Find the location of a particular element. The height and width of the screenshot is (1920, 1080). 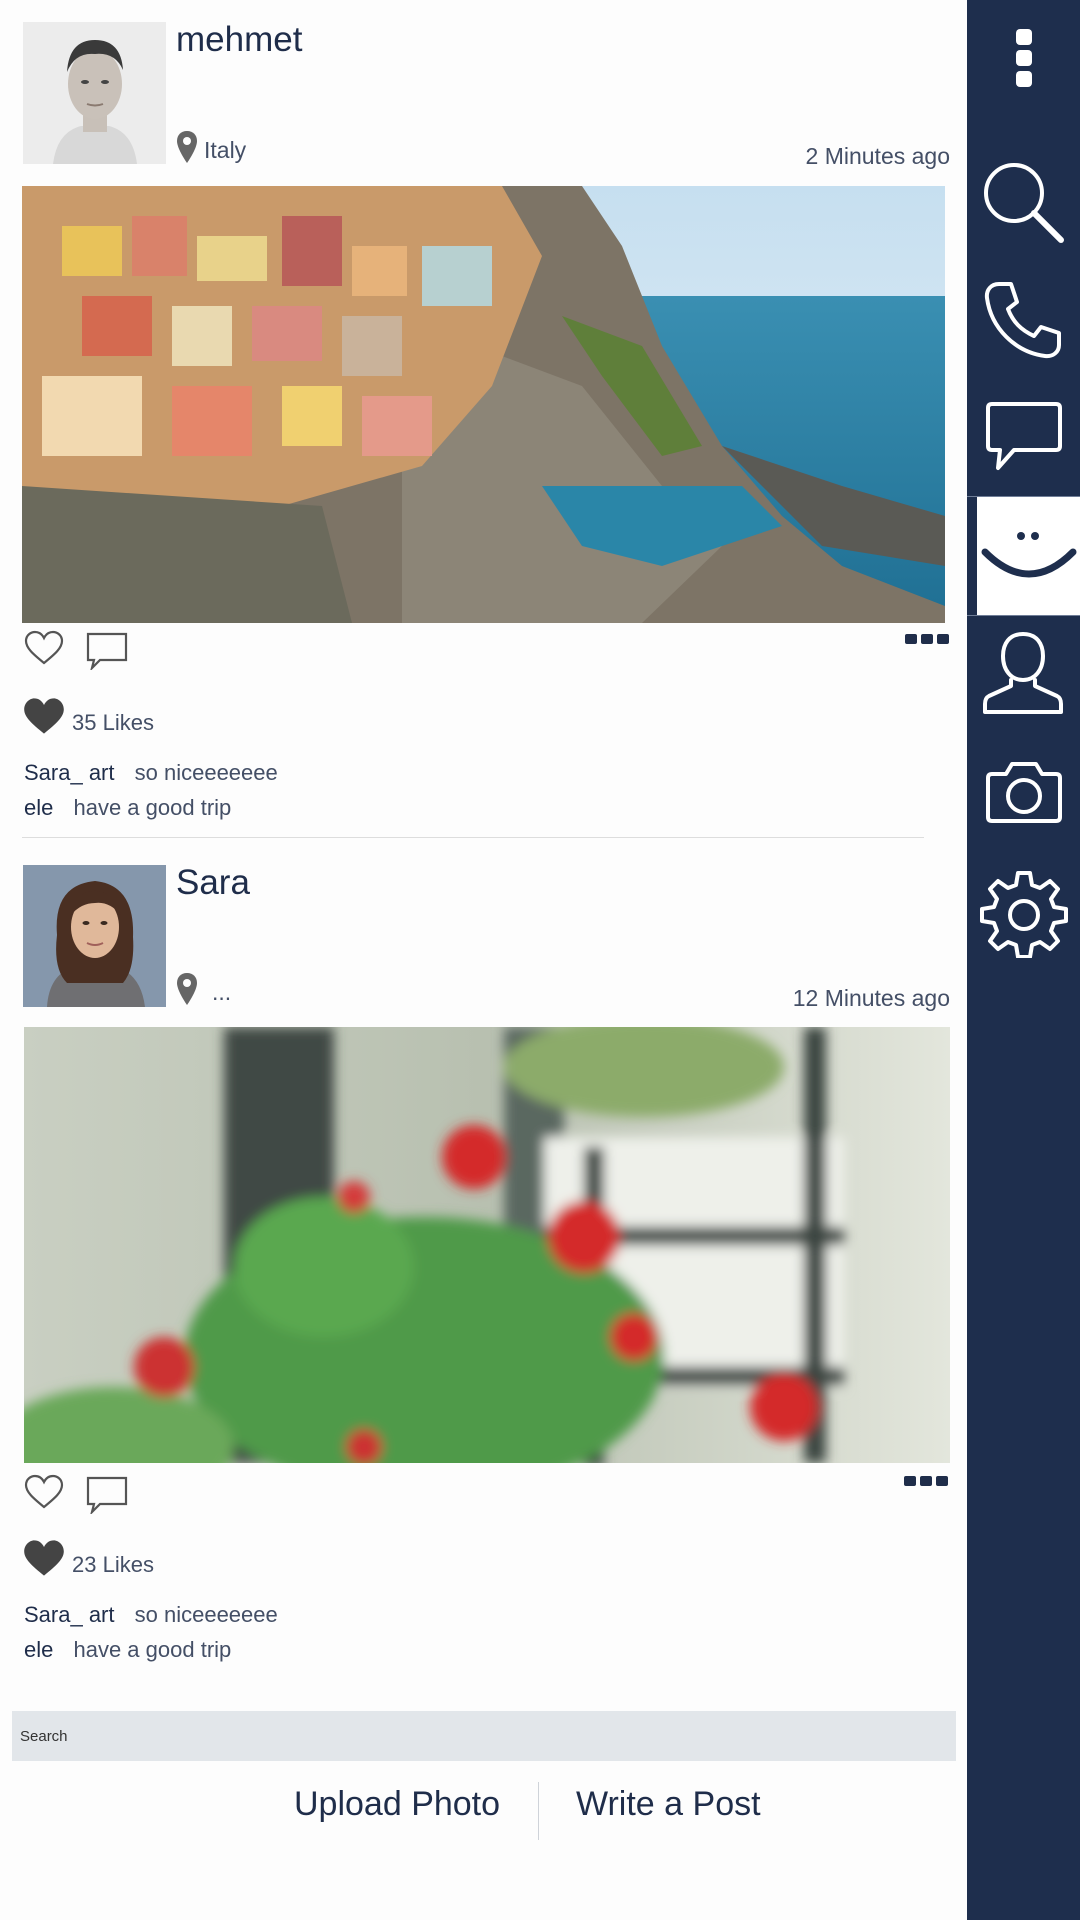

write-post-button: Write a Post is located at coordinates (668, 1804).